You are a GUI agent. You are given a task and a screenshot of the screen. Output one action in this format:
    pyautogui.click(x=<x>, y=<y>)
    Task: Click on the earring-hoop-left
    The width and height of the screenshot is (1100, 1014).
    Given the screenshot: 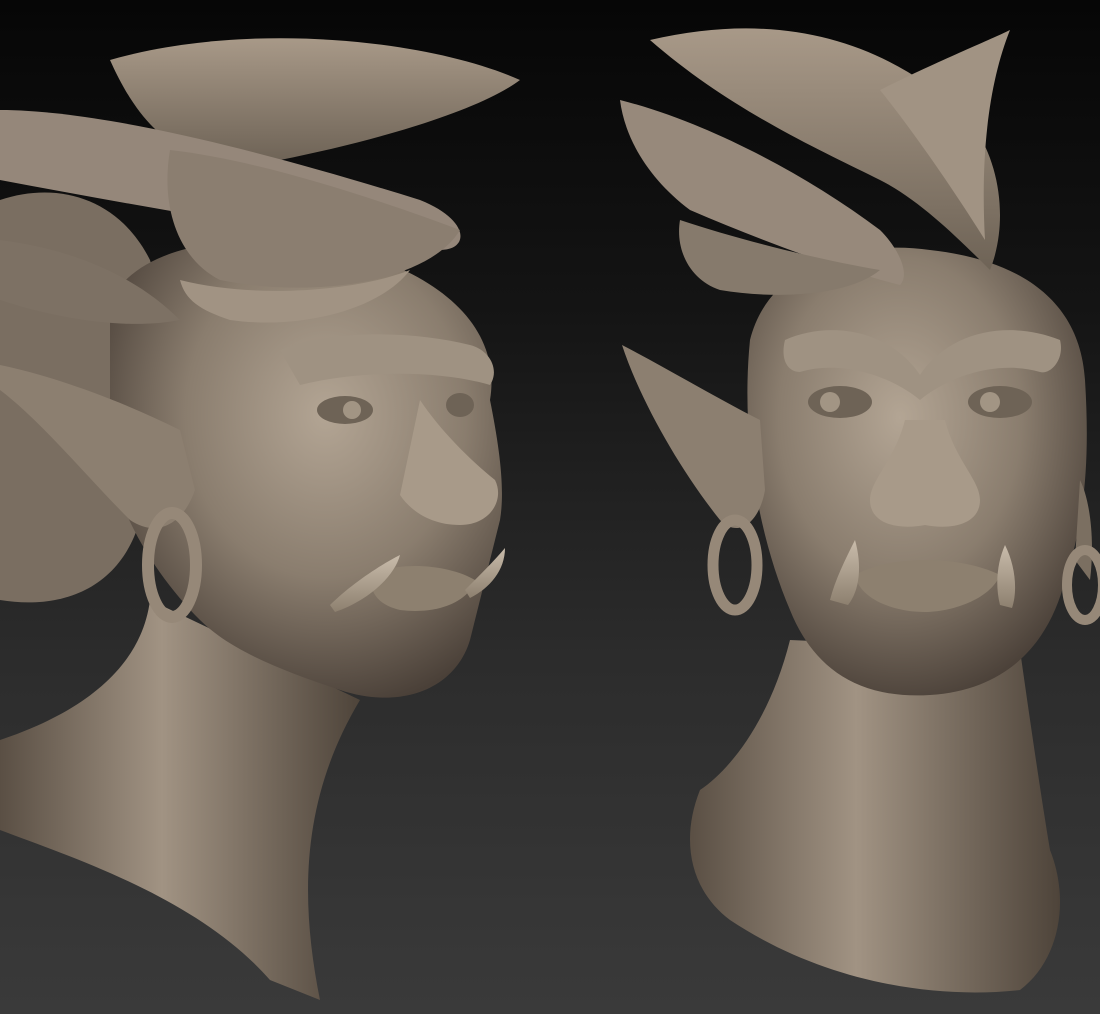 What is the action you would take?
    pyautogui.click(x=735, y=565)
    